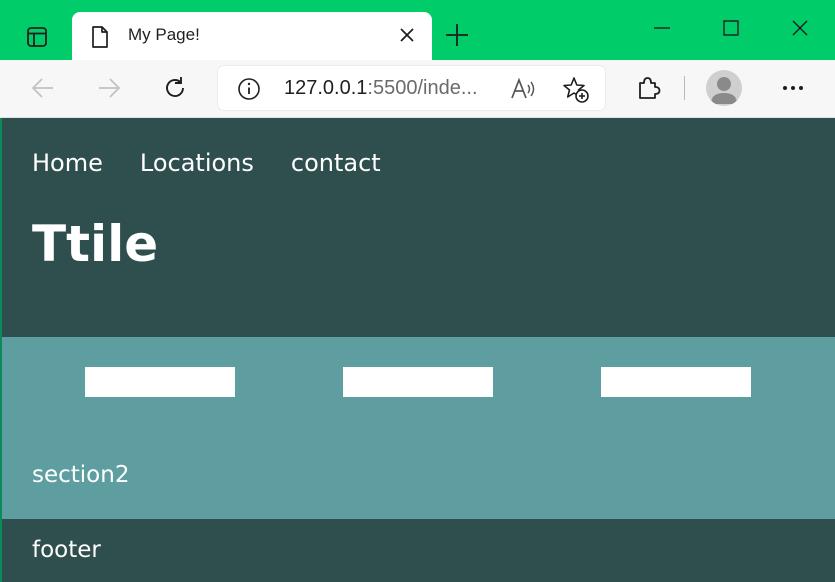 The width and height of the screenshot is (835, 582). I want to click on tab-title: My Page!, so click(164, 34).